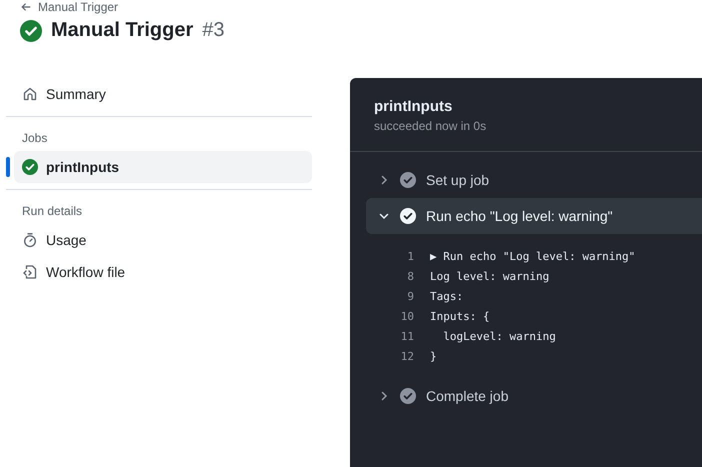  What do you see at coordinates (69, 6) in the screenshot?
I see `back-link: Manual Trigger` at bounding box center [69, 6].